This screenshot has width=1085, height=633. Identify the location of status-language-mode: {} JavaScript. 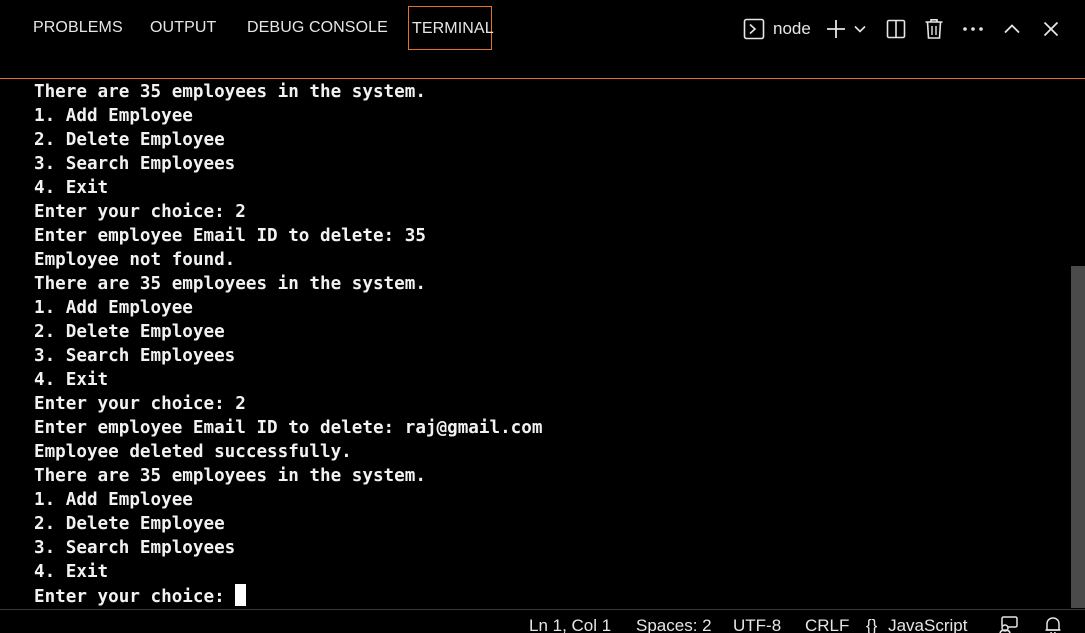
(916, 624).